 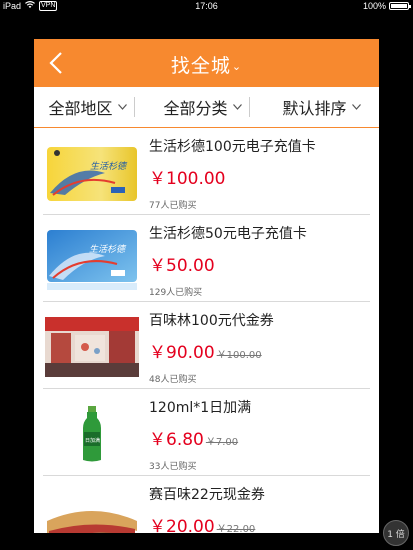 What do you see at coordinates (187, 179) in the screenshot?
I see `item-price: ￥100.00` at bounding box center [187, 179].